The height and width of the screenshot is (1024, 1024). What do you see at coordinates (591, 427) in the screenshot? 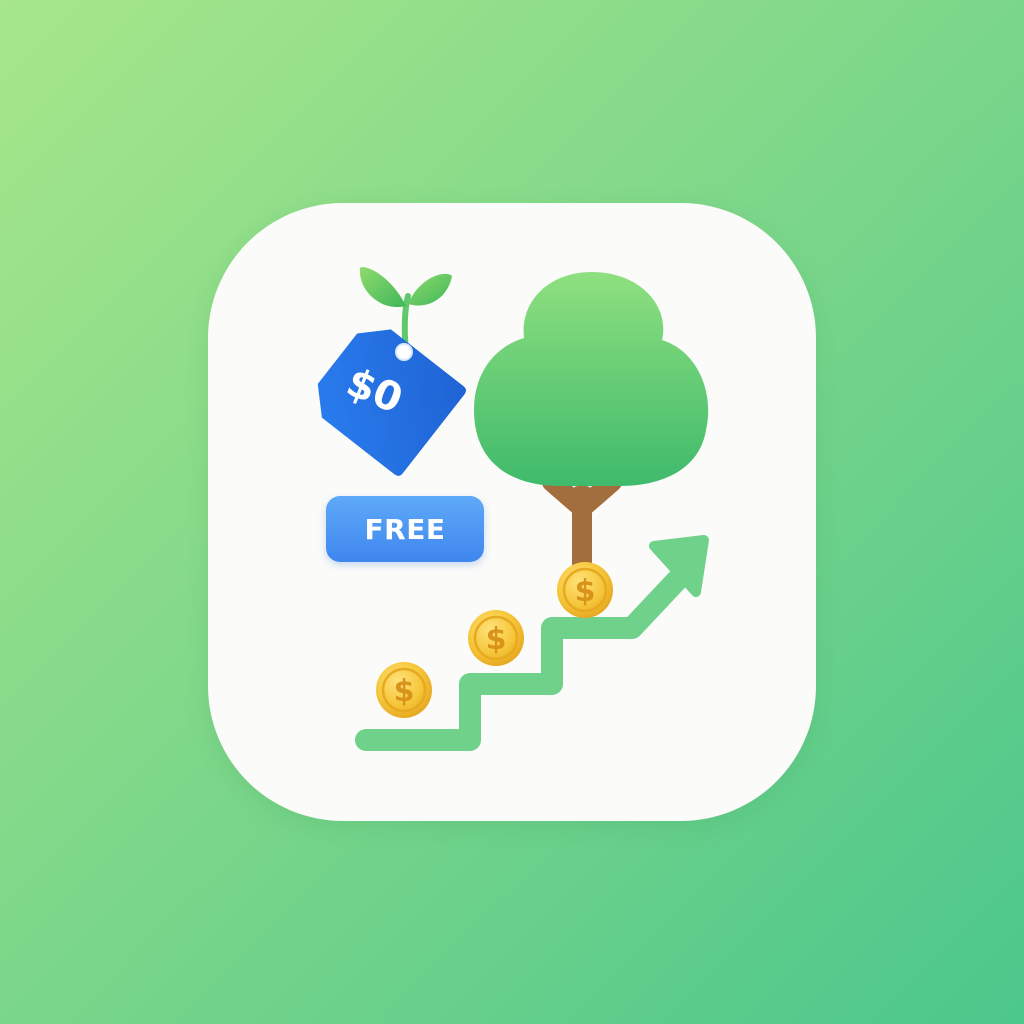
I see `tree-icon` at bounding box center [591, 427].